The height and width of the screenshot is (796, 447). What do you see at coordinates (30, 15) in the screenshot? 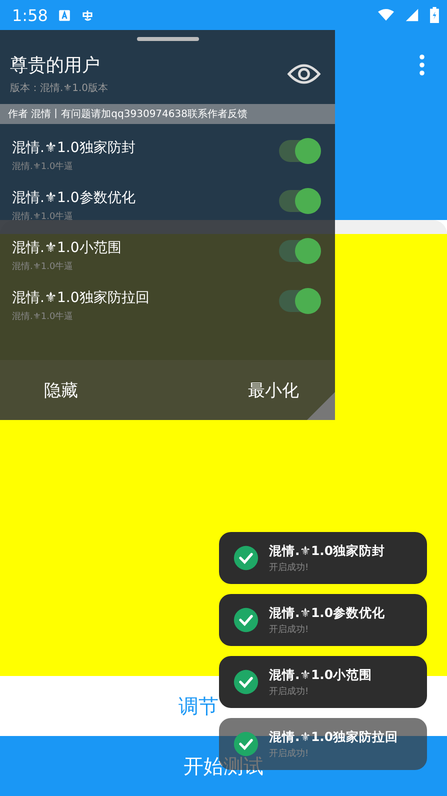
I see `status-time: 1:58` at bounding box center [30, 15].